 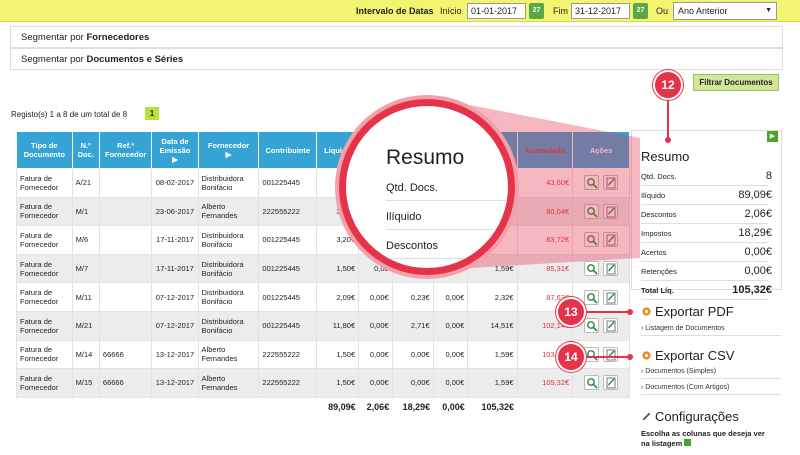 What do you see at coordinates (446, 220) in the screenshot?
I see `magnifier-row: Ilíquido` at bounding box center [446, 220].